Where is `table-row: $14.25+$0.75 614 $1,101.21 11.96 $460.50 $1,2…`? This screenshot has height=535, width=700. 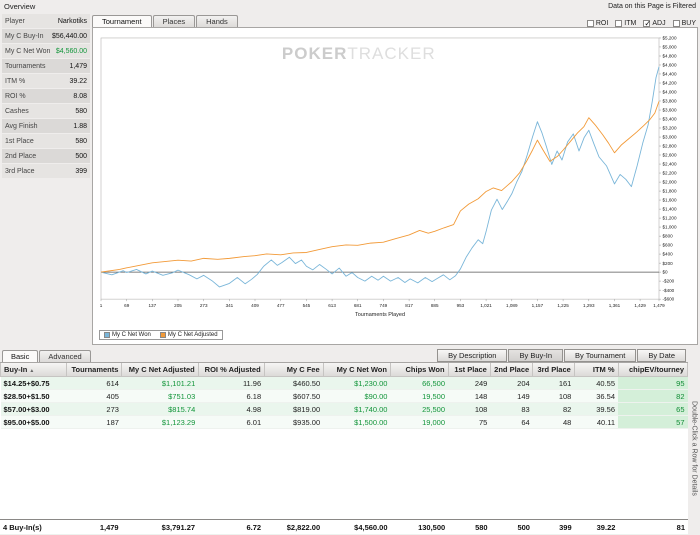 table-row: $14.25+$0.75 614 $1,101.21 11.96 $460.50 $1,2… is located at coordinates (344, 383).